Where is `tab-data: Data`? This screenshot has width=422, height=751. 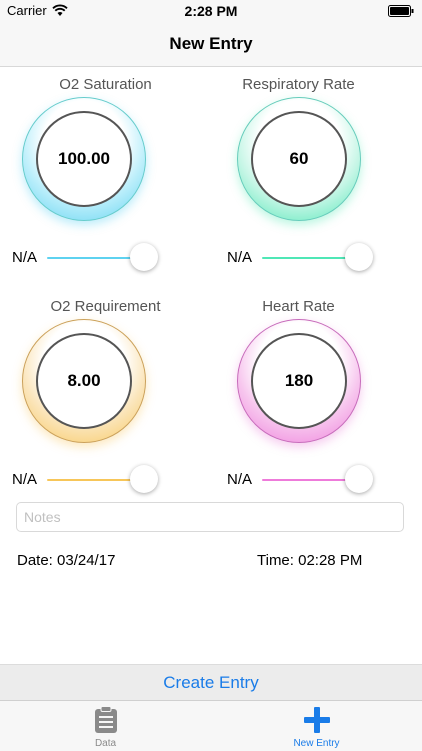 tab-data: Data is located at coordinates (105, 726).